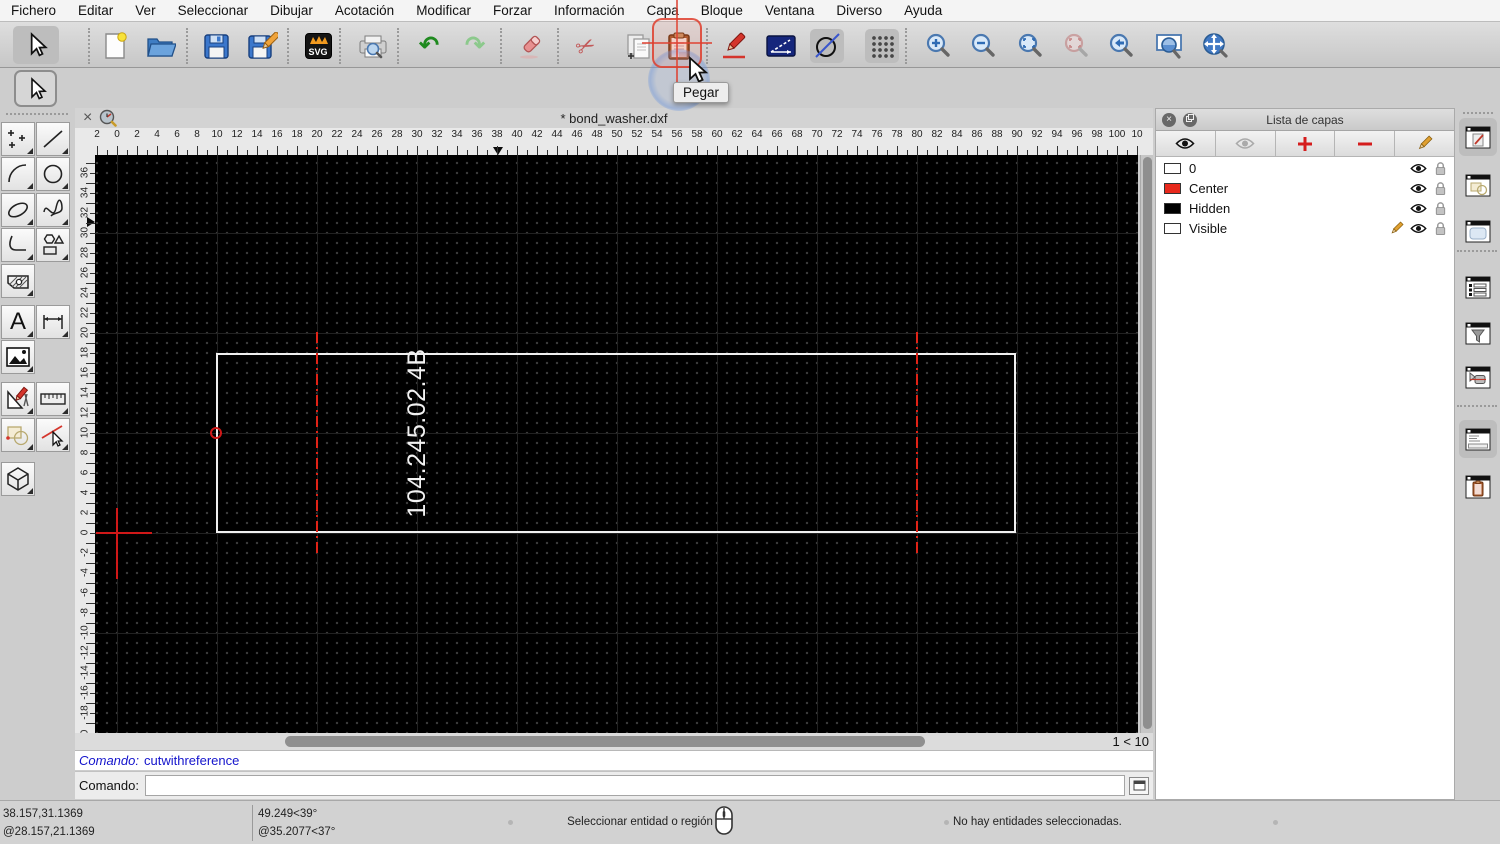  Describe the element at coordinates (53, 174) in the screenshot. I see `circle-tool` at that location.